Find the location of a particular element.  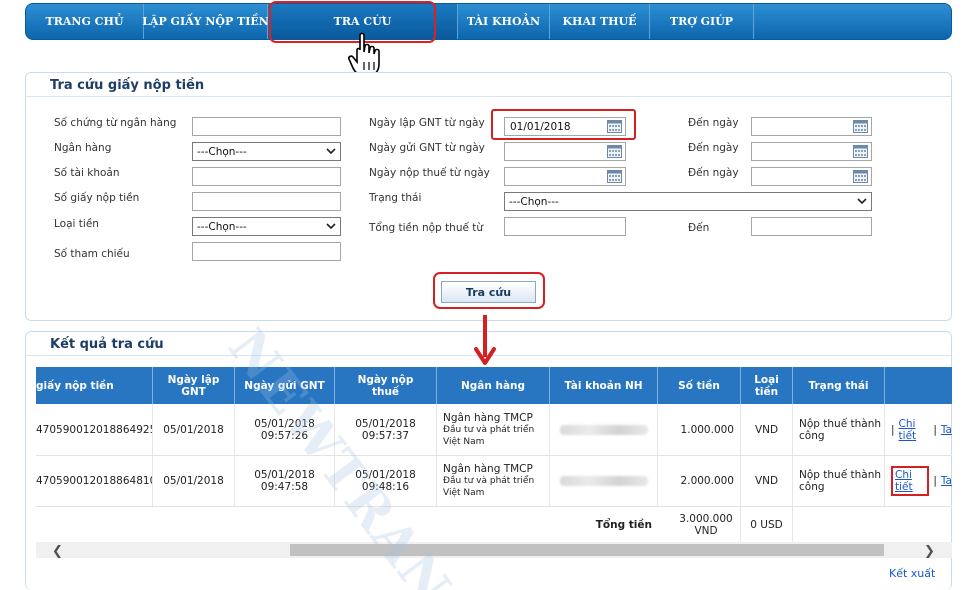

col-amount: Số tiền is located at coordinates (699, 385).